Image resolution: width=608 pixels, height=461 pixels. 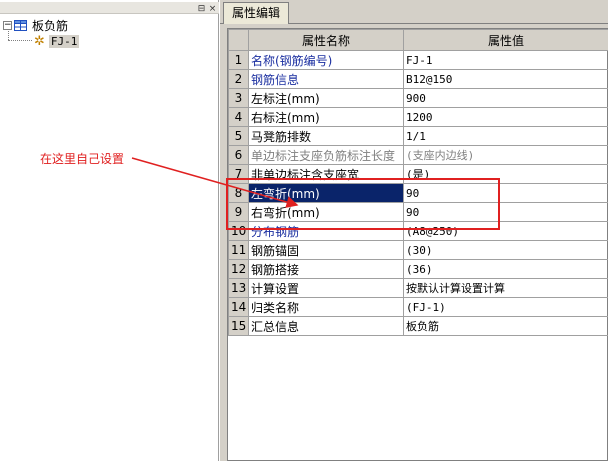 What do you see at coordinates (238, 288) in the screenshot?
I see `row-number: 13` at bounding box center [238, 288].